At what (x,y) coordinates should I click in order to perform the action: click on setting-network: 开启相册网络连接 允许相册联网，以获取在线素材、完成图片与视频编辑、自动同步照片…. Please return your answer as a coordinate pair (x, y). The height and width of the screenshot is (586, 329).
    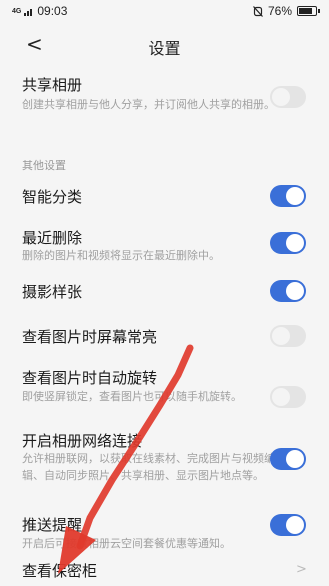
    Looking at the image, I should click on (164, 466).